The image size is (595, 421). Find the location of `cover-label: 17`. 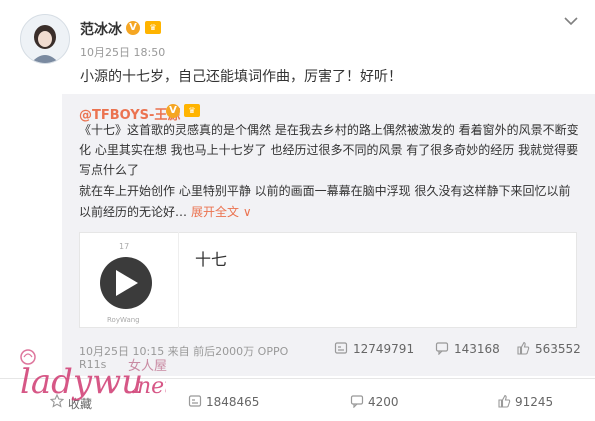

cover-label: 17 is located at coordinates (124, 246).